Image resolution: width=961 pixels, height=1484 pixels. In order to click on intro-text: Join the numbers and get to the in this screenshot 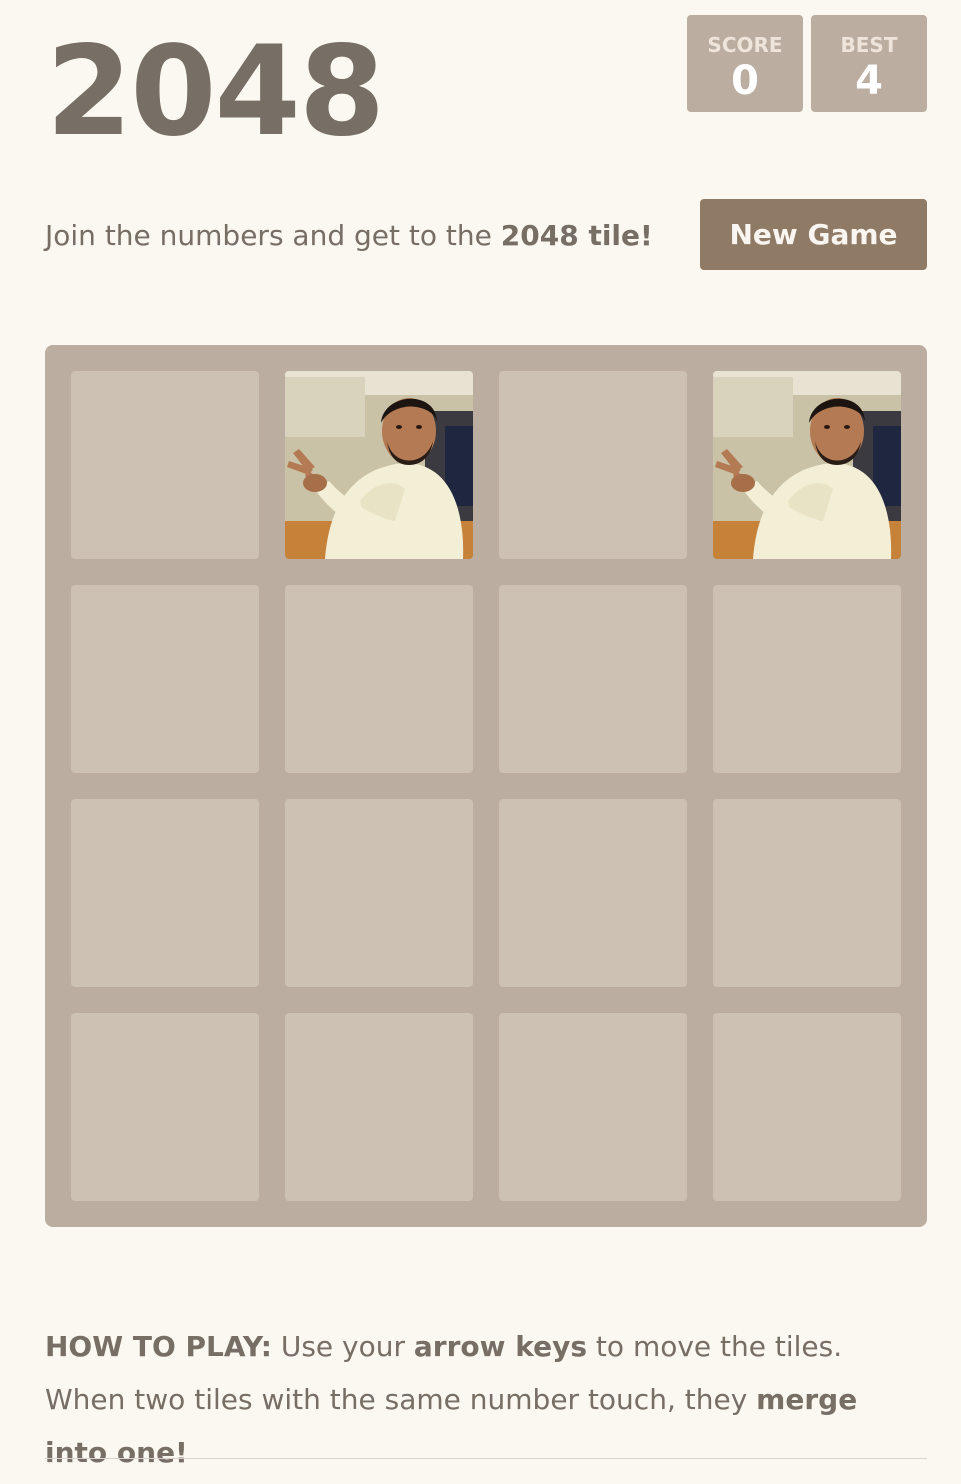, I will do `click(273, 235)`.